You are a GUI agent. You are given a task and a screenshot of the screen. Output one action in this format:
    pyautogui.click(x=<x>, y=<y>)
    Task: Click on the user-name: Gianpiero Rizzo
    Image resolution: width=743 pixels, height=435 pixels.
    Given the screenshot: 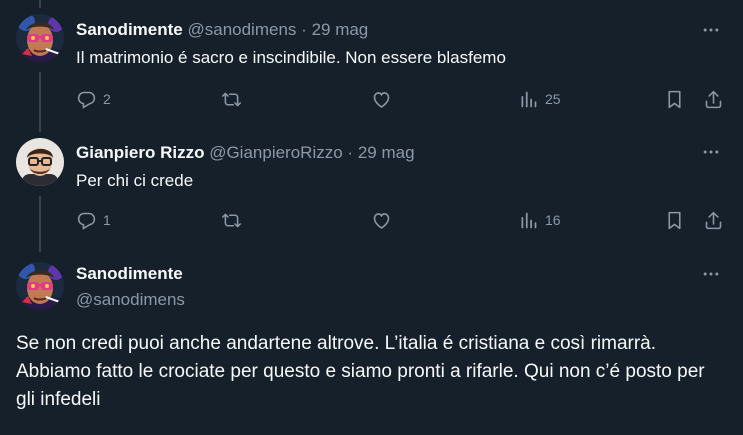 What is the action you would take?
    pyautogui.click(x=140, y=152)
    